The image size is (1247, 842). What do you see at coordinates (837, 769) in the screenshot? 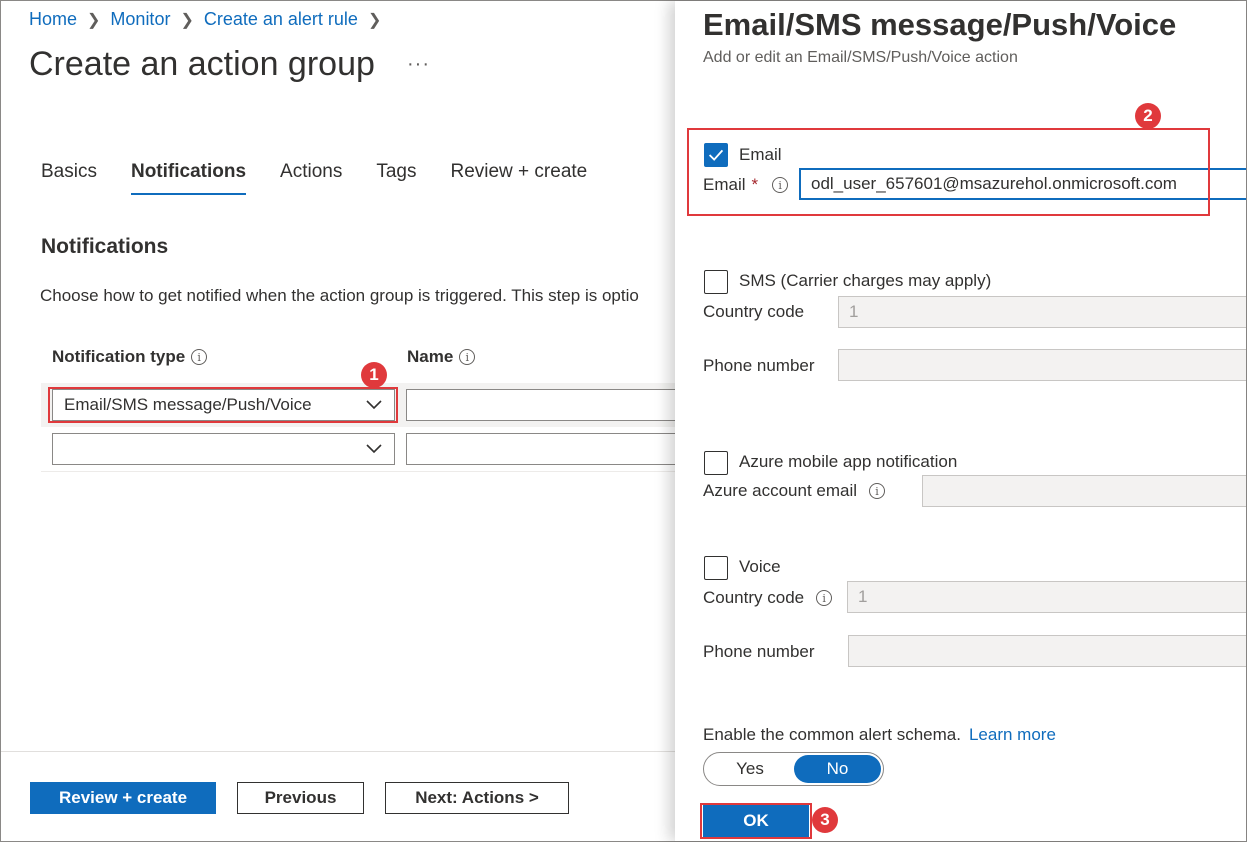
I see `toggle-no-option: No` at bounding box center [837, 769].